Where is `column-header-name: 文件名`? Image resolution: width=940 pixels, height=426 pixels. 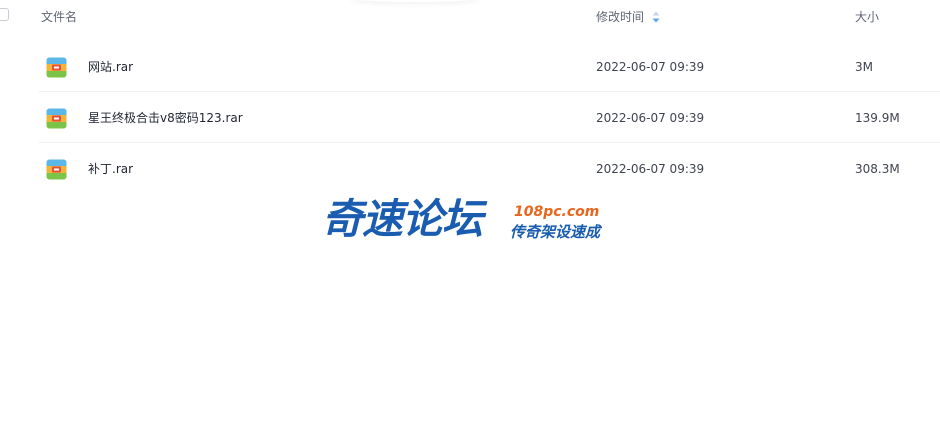 column-header-name: 文件名 is located at coordinates (59, 17).